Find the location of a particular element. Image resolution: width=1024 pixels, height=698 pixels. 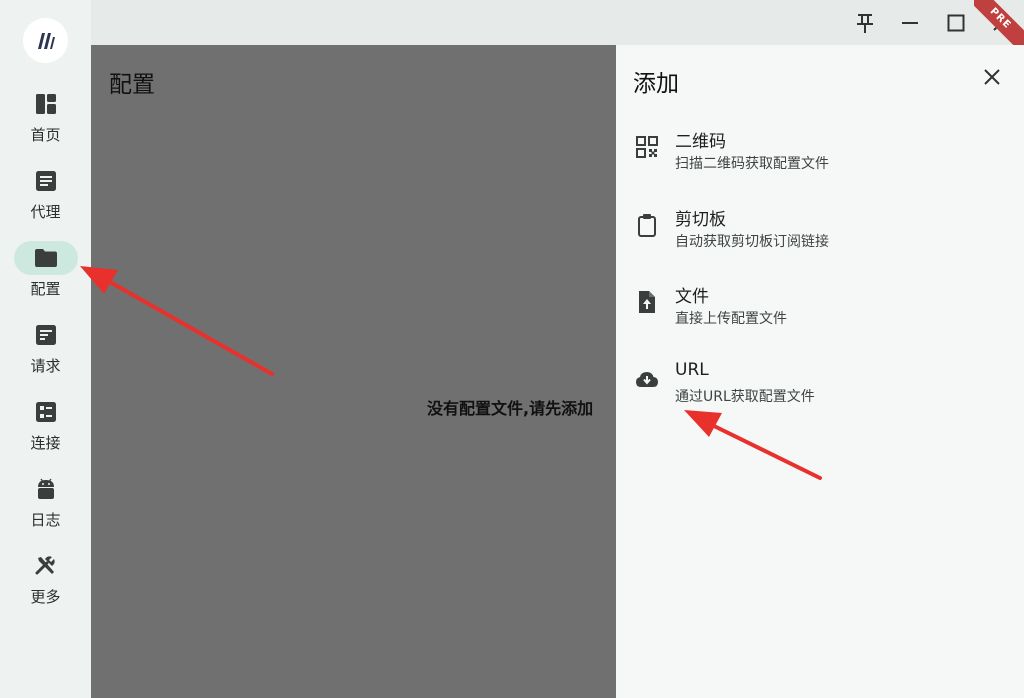

option-url: URL 通过URL获取配置文件 is located at coordinates (820, 386).